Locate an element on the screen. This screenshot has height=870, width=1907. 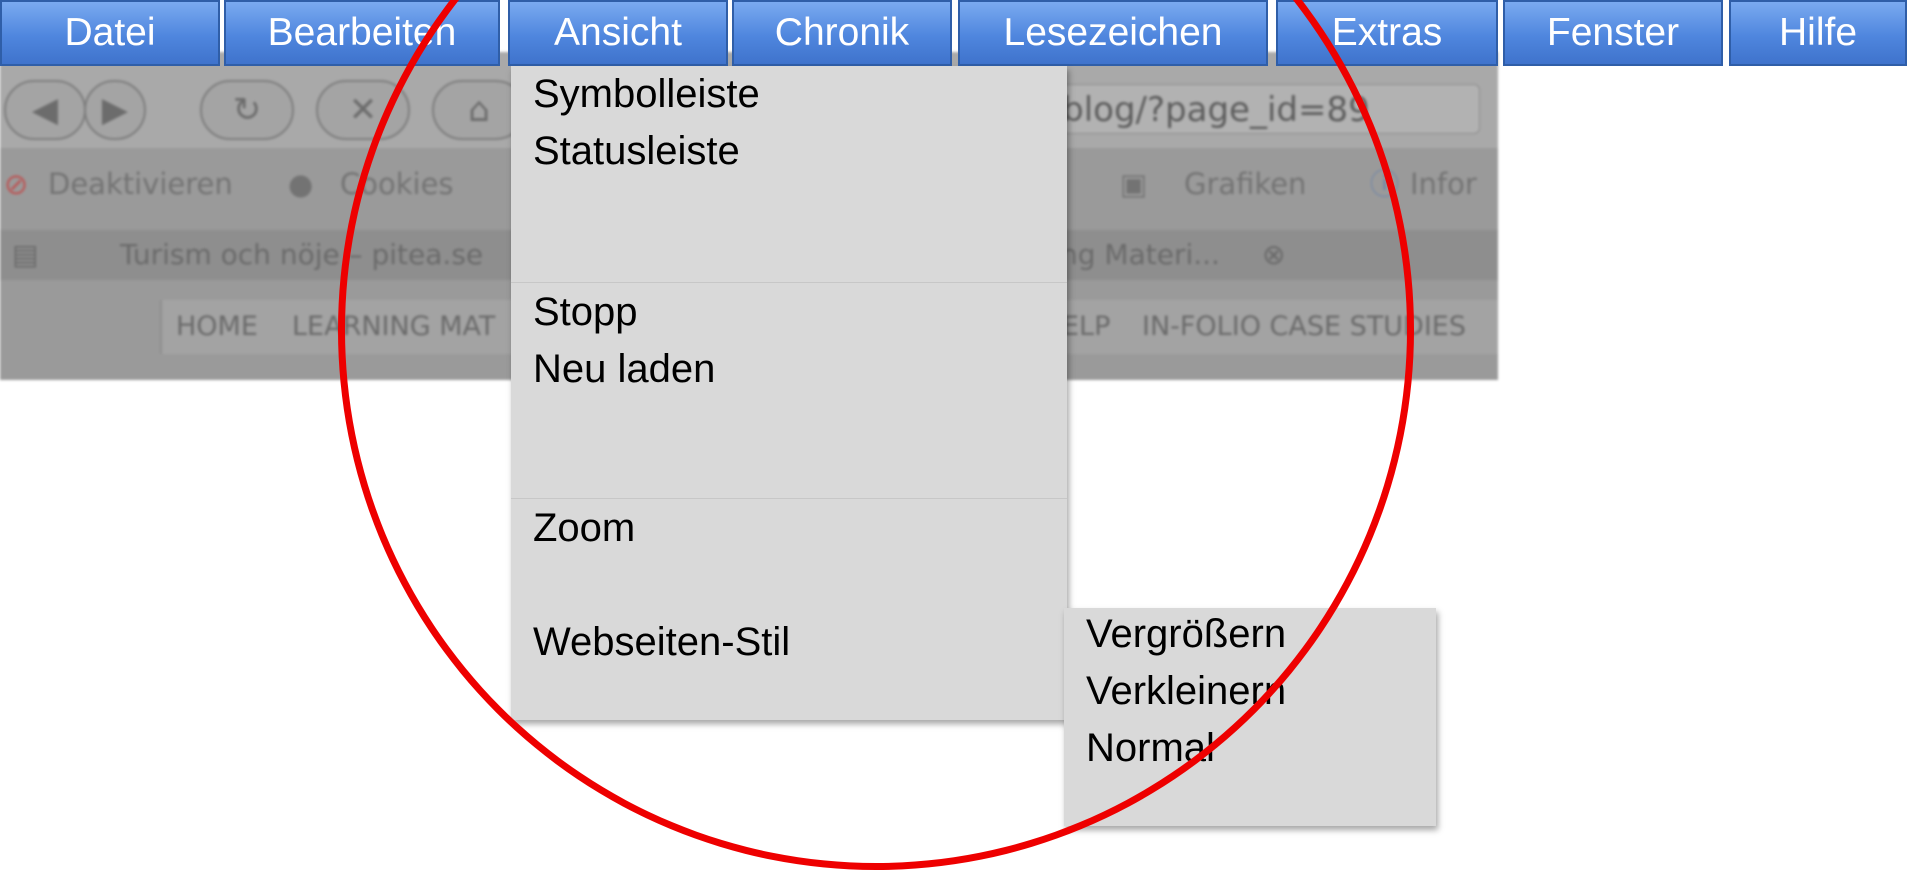
url-bar: k/blog/?page_id=89 is located at coordinates (1245, 109).